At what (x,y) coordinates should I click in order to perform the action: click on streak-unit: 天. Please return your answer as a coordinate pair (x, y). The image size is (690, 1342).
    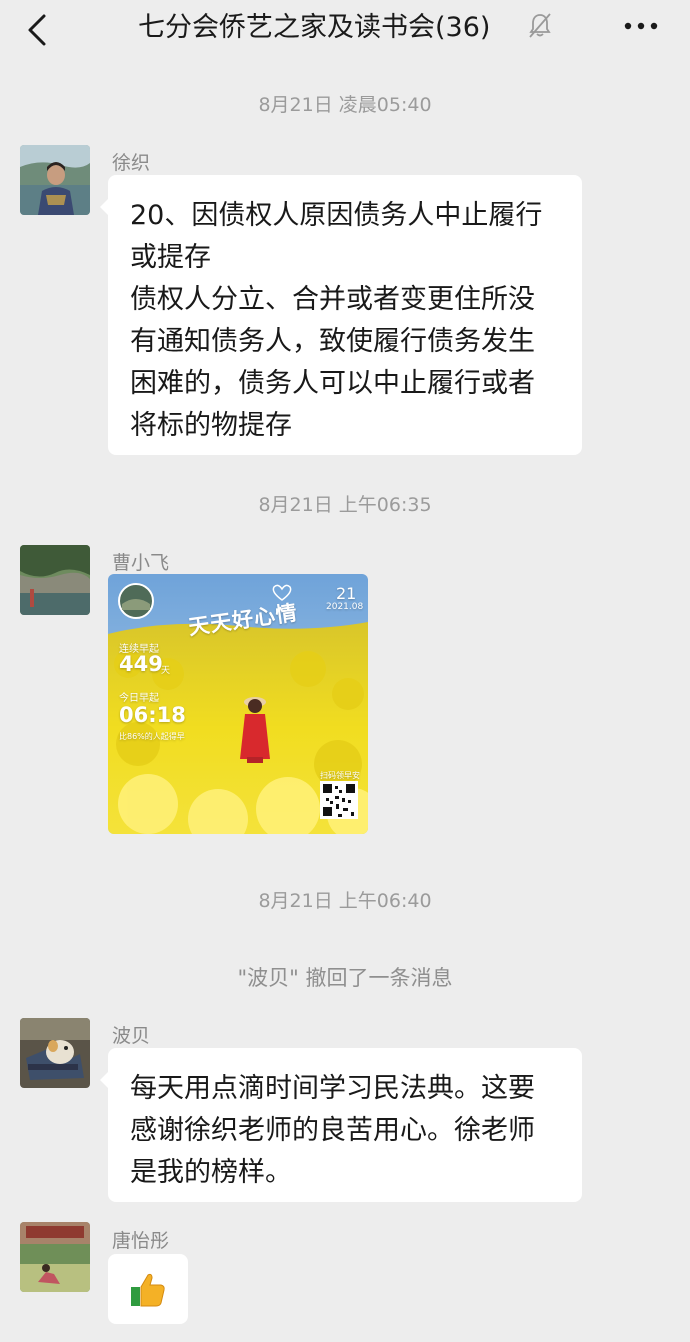
    Looking at the image, I should click on (166, 671).